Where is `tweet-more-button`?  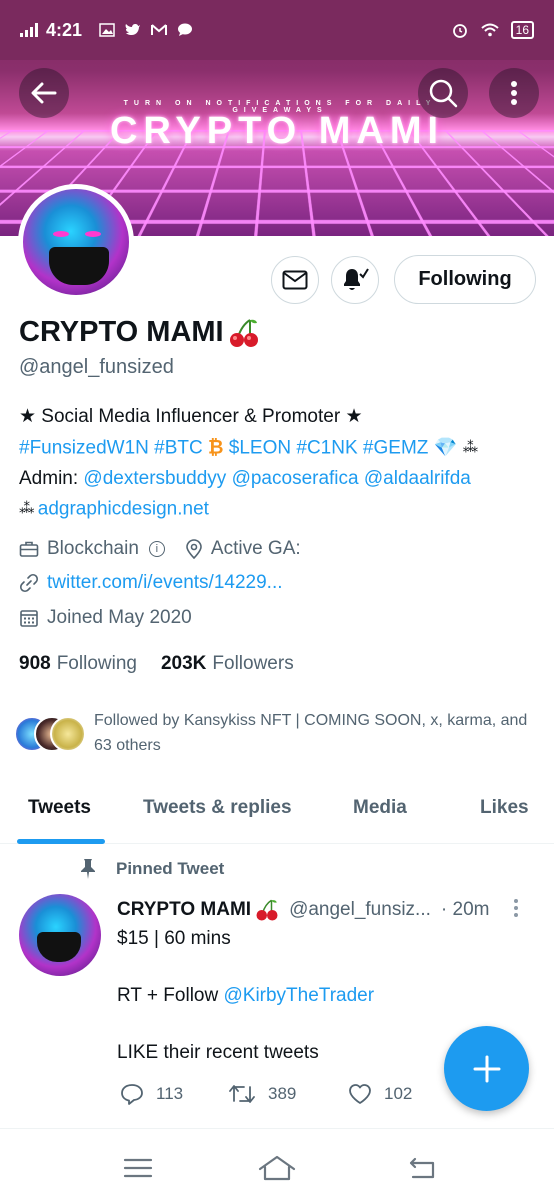 tweet-more-button is located at coordinates (516, 908).